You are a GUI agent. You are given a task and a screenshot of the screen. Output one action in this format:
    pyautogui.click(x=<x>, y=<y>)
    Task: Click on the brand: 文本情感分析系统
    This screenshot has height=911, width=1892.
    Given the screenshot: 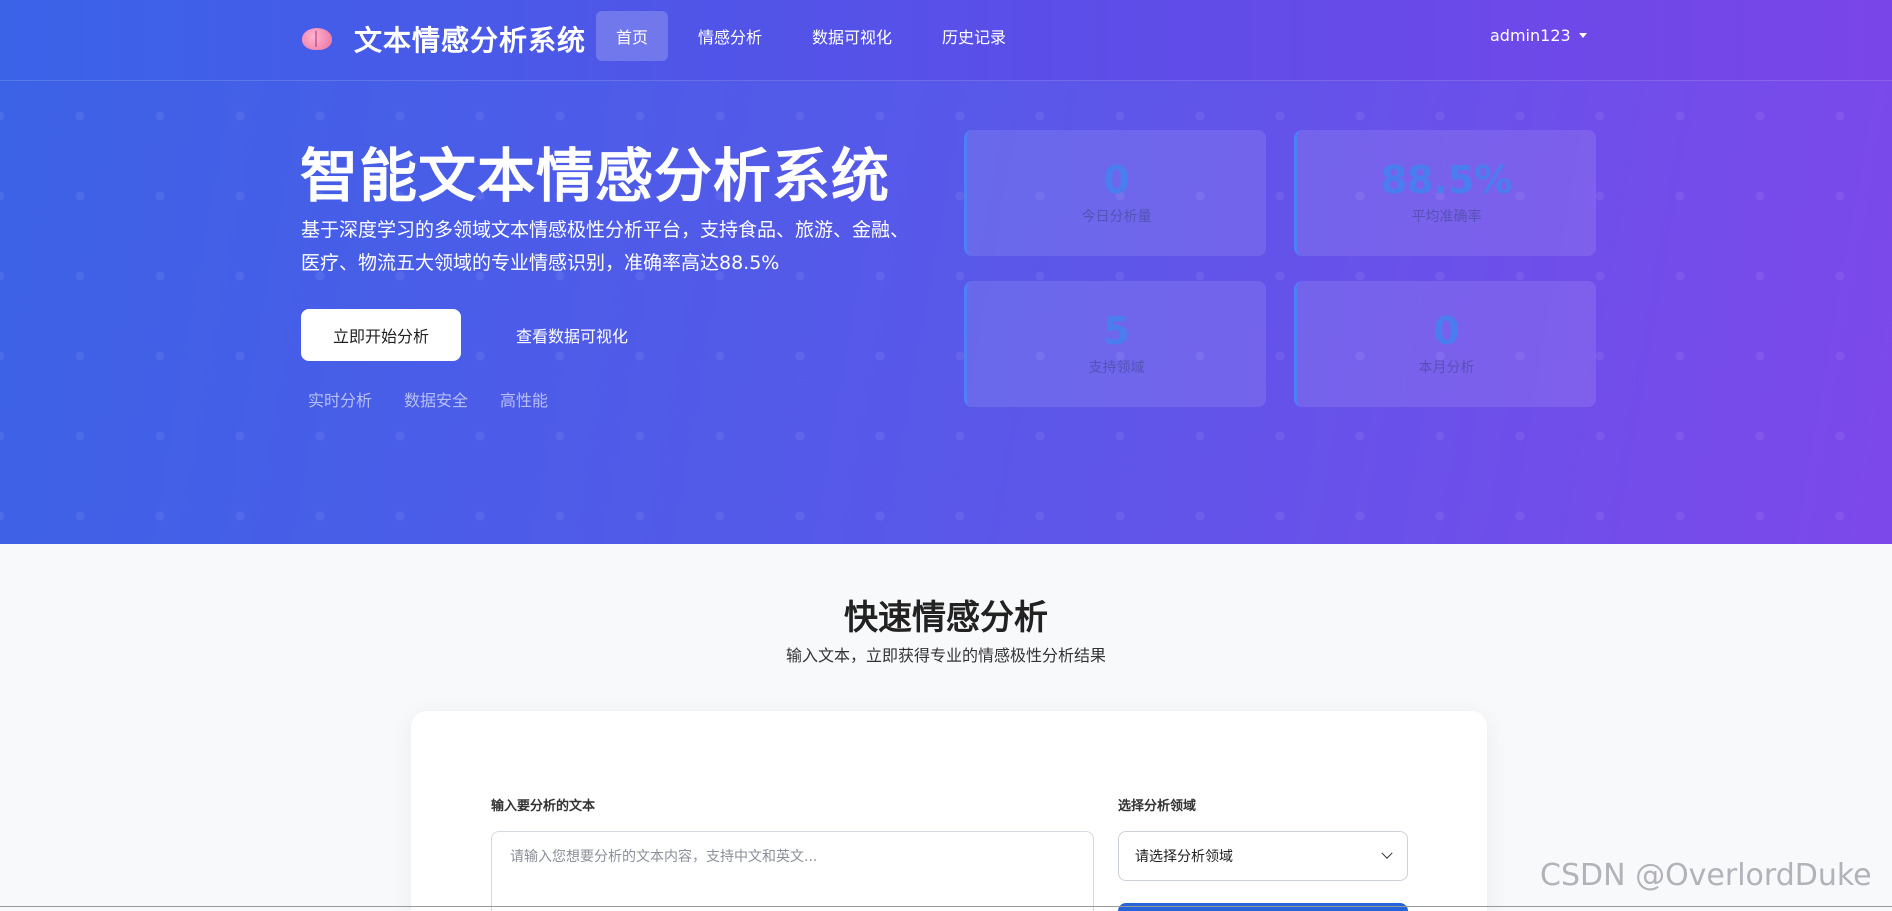 What is the action you would take?
    pyautogui.click(x=444, y=39)
    